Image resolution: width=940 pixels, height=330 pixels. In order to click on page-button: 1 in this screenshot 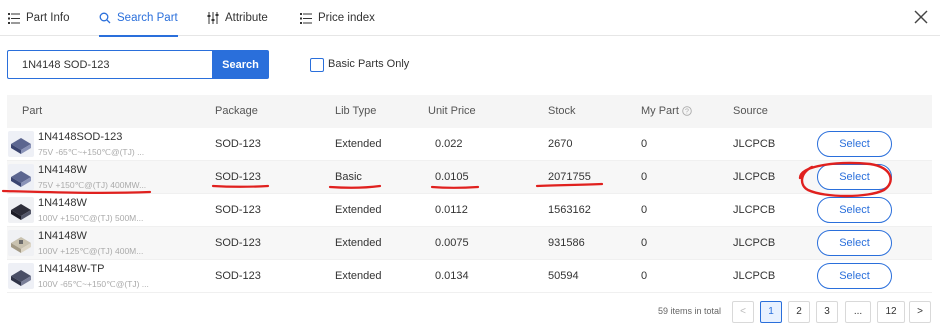, I will do `click(771, 312)`.